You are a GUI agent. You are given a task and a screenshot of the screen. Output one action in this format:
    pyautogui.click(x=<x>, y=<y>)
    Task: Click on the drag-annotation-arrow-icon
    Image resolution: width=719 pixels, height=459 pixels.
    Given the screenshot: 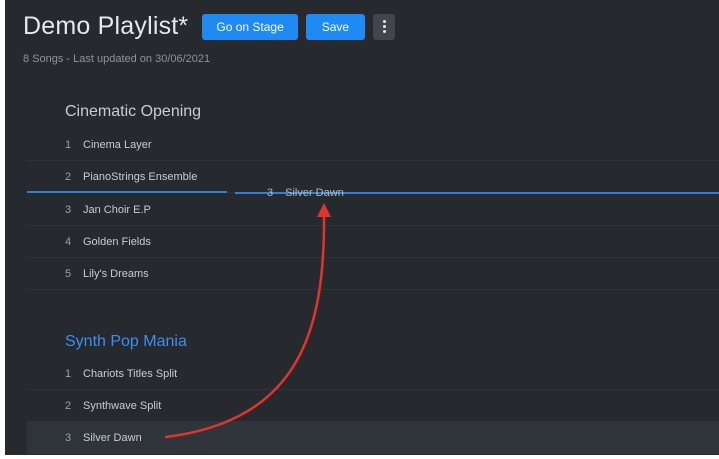 What is the action you would take?
    pyautogui.click(x=247, y=321)
    